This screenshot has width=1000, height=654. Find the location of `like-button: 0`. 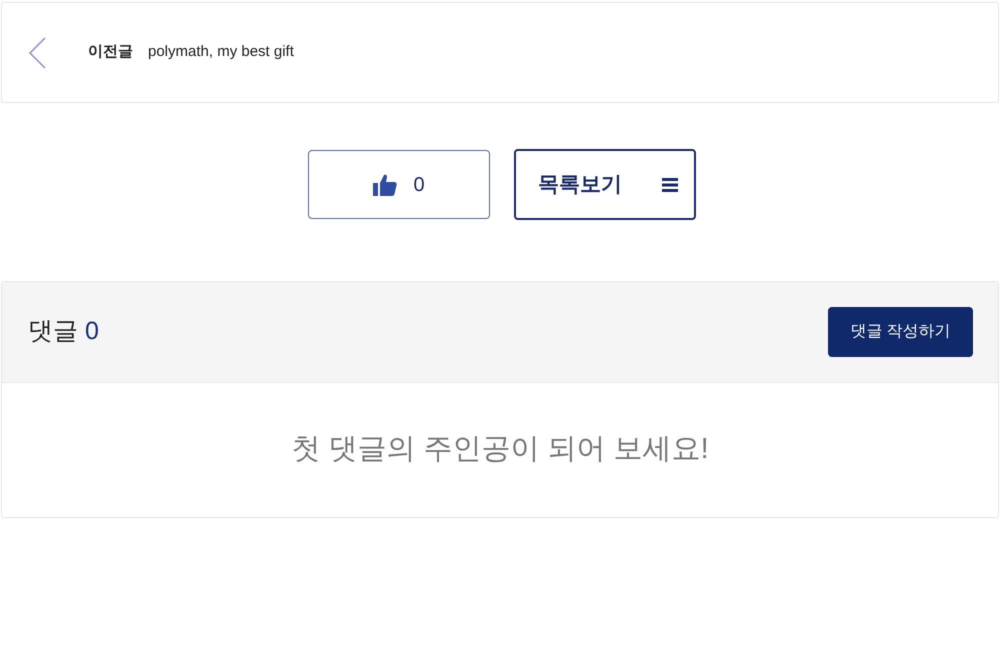

like-button: 0 is located at coordinates (399, 184).